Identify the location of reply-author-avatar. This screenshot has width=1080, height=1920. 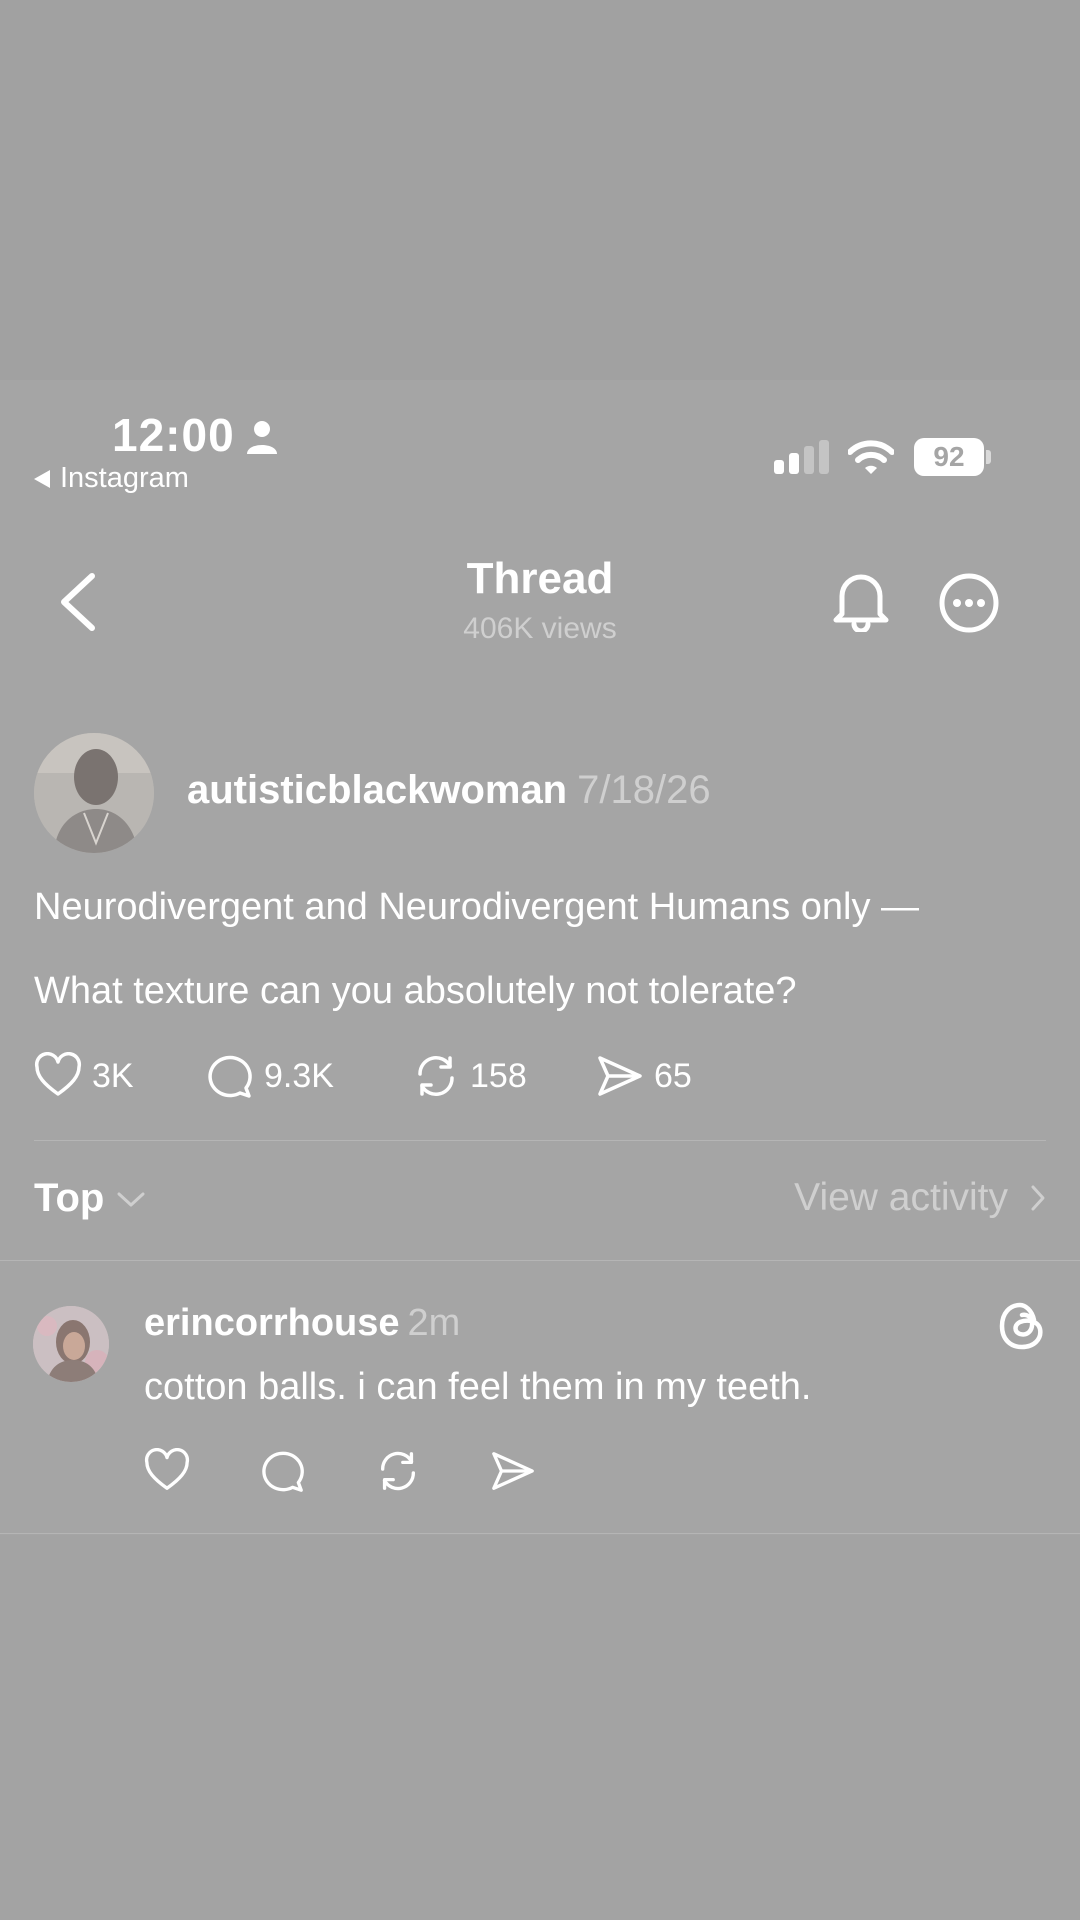
(71, 1344).